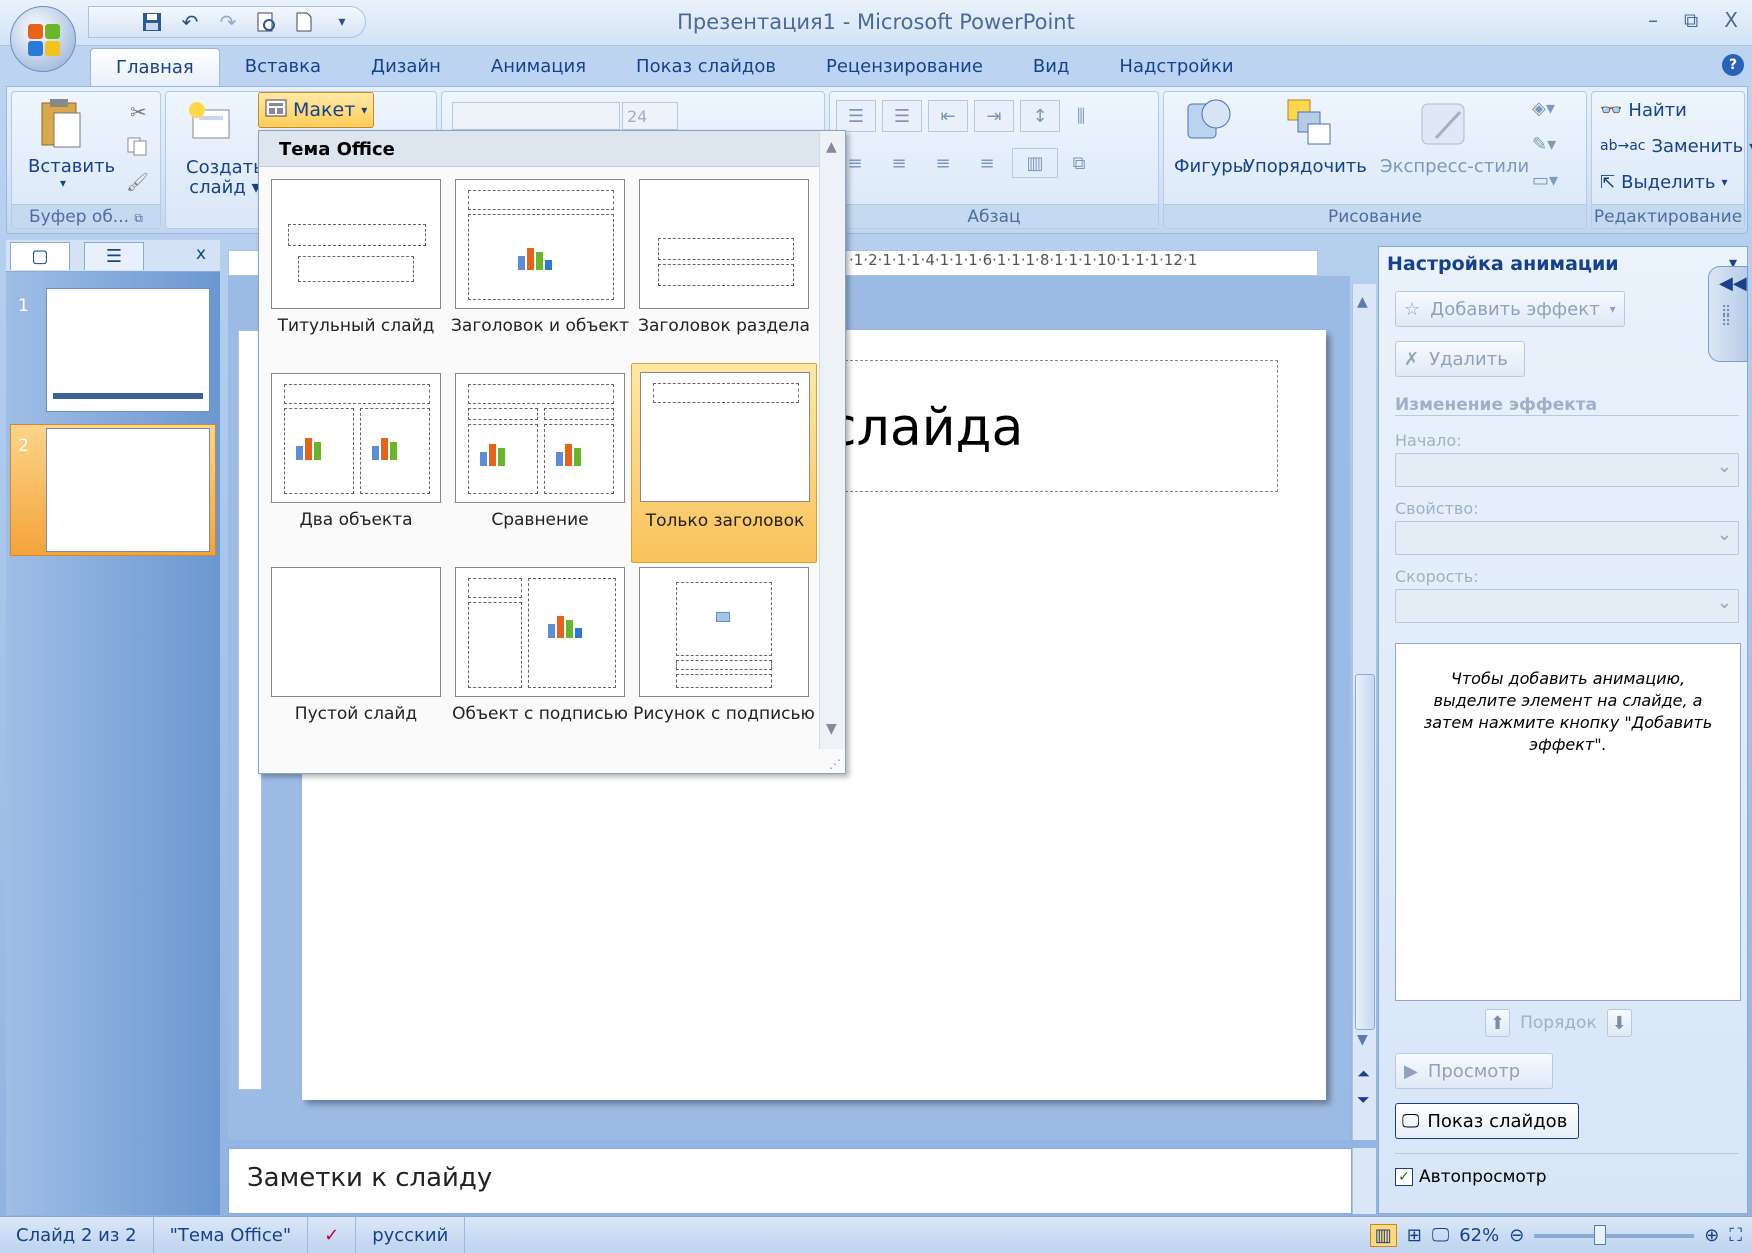  Describe the element at coordinates (353, 271) in the screenshot. I see `layout-title-slide: Титульный слайд` at that location.